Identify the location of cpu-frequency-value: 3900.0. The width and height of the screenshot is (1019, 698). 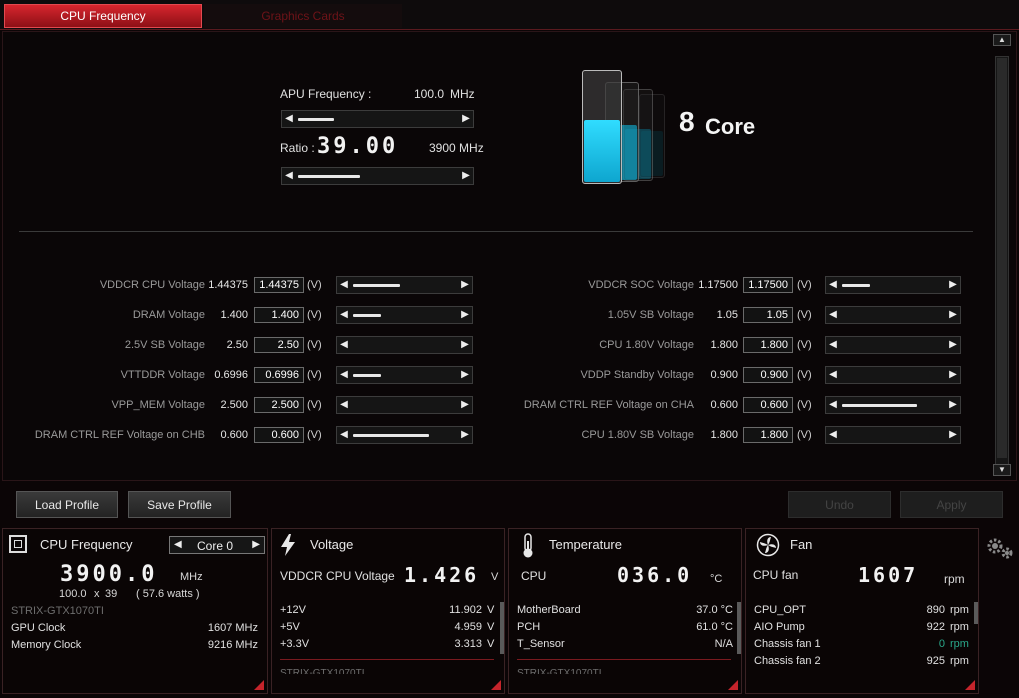
(109, 574).